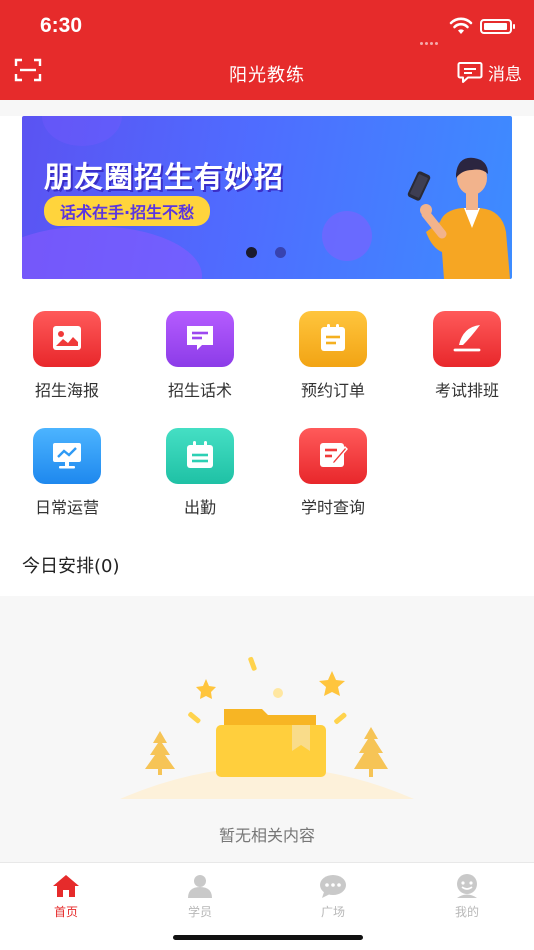 This screenshot has height=950, width=534. What do you see at coordinates (127, 211) in the screenshot?
I see `banner-subtitle: 话术在手·招生不愁` at bounding box center [127, 211].